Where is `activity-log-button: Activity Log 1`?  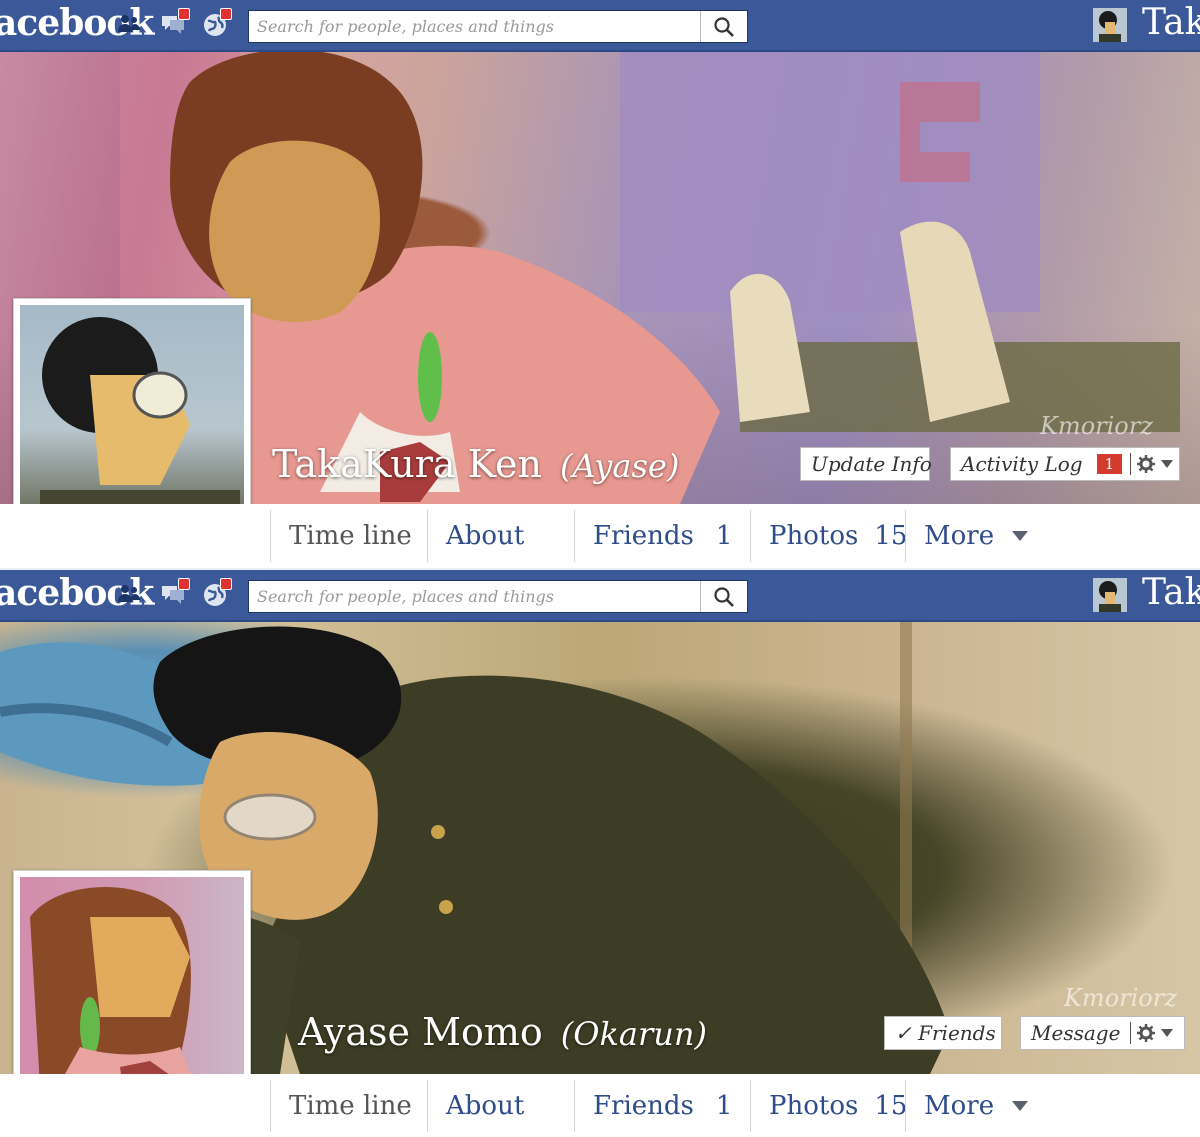
activity-log-button: Activity Log 1 is located at coordinates (1065, 464).